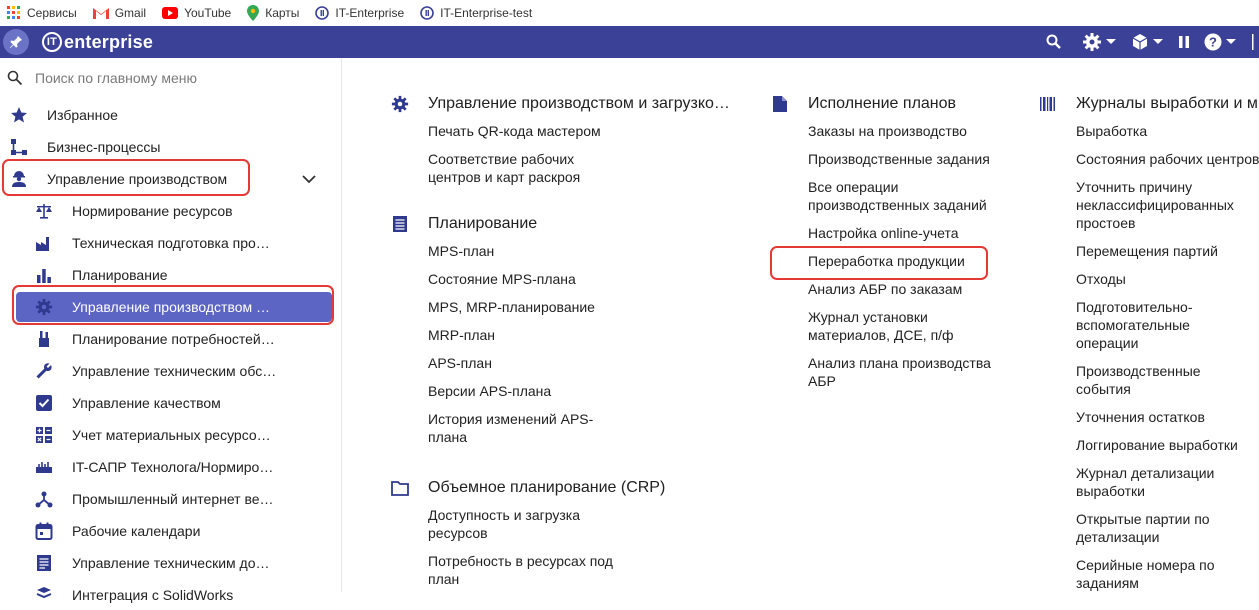 This screenshot has height=610, width=1259. Describe the element at coordinates (528, 307) in the screenshot. I see `menu-link: MPS, MRP-планирование` at that location.